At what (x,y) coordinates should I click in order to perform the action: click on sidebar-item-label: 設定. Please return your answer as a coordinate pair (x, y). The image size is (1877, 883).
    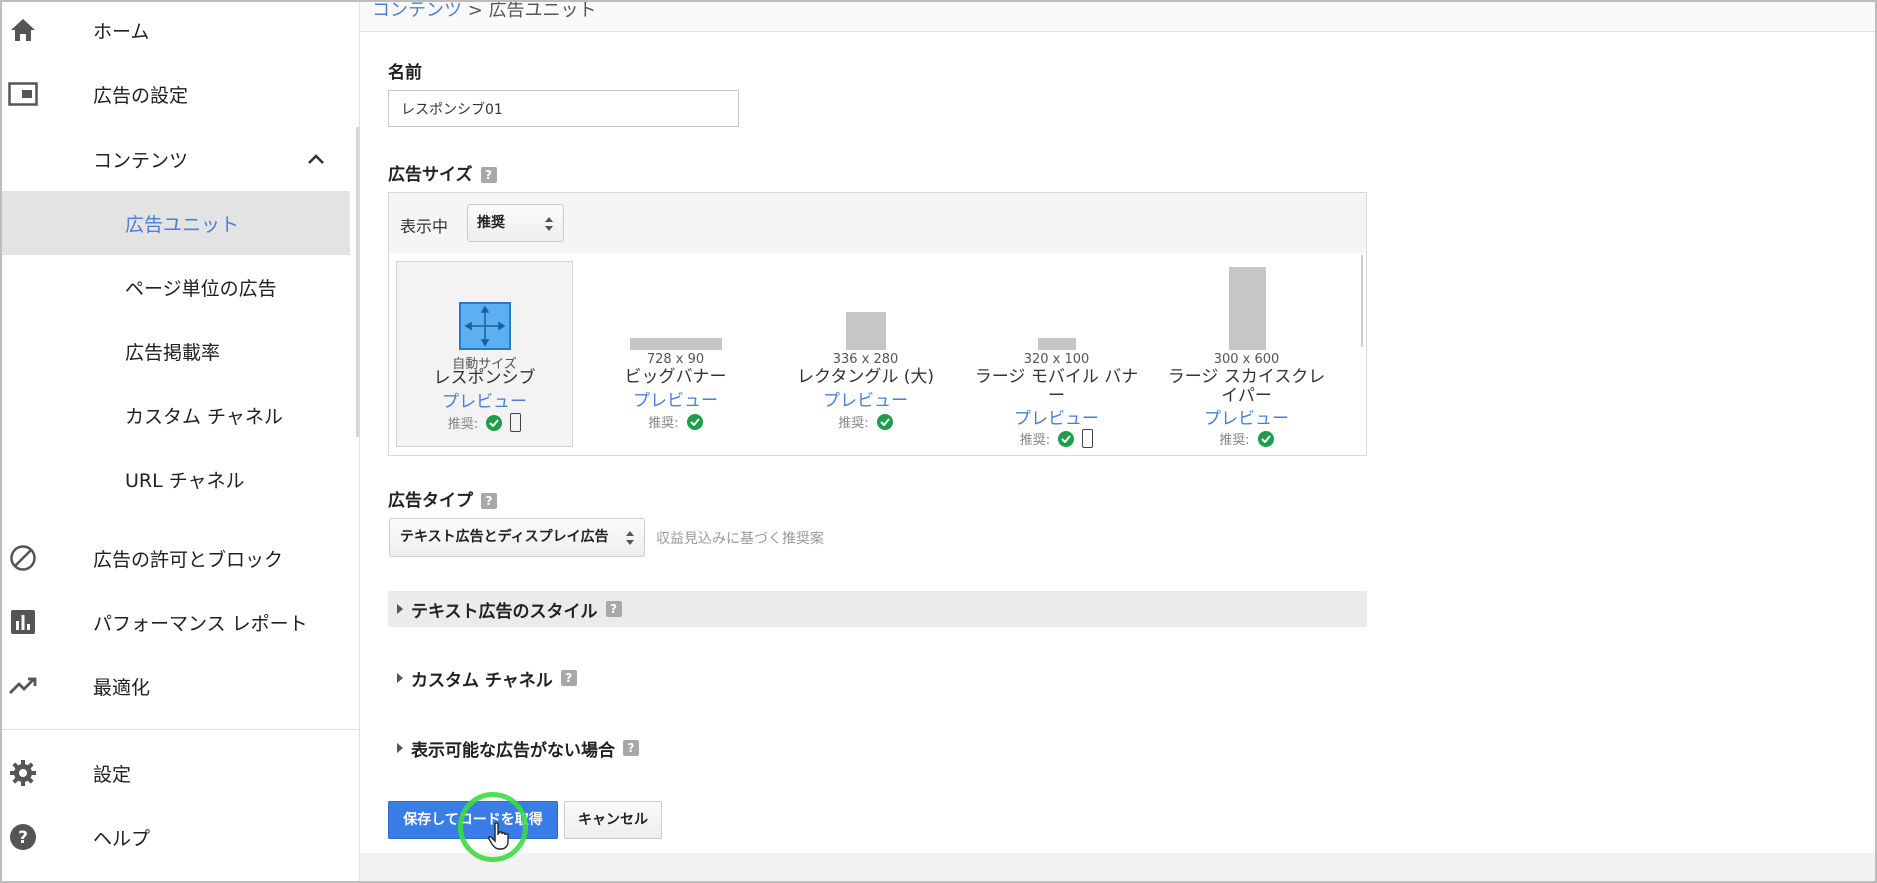
    Looking at the image, I should click on (112, 774).